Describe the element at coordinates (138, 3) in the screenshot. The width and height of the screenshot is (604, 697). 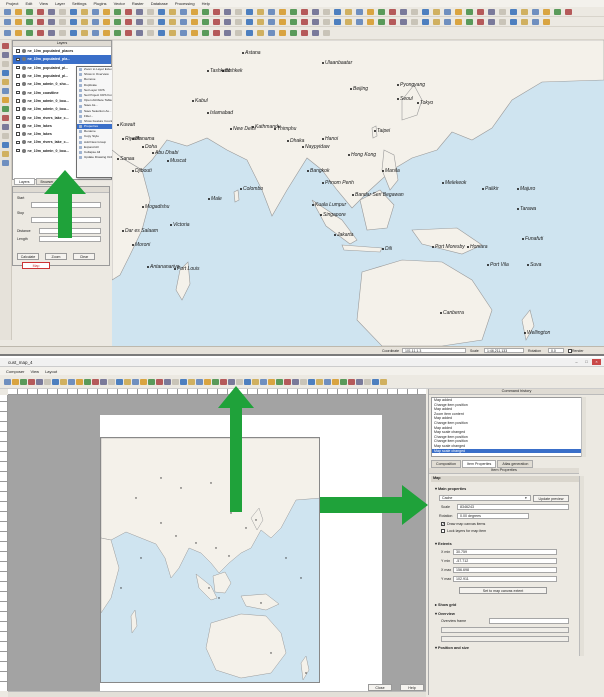
I see `menu-item-raster: Raster` at that location.